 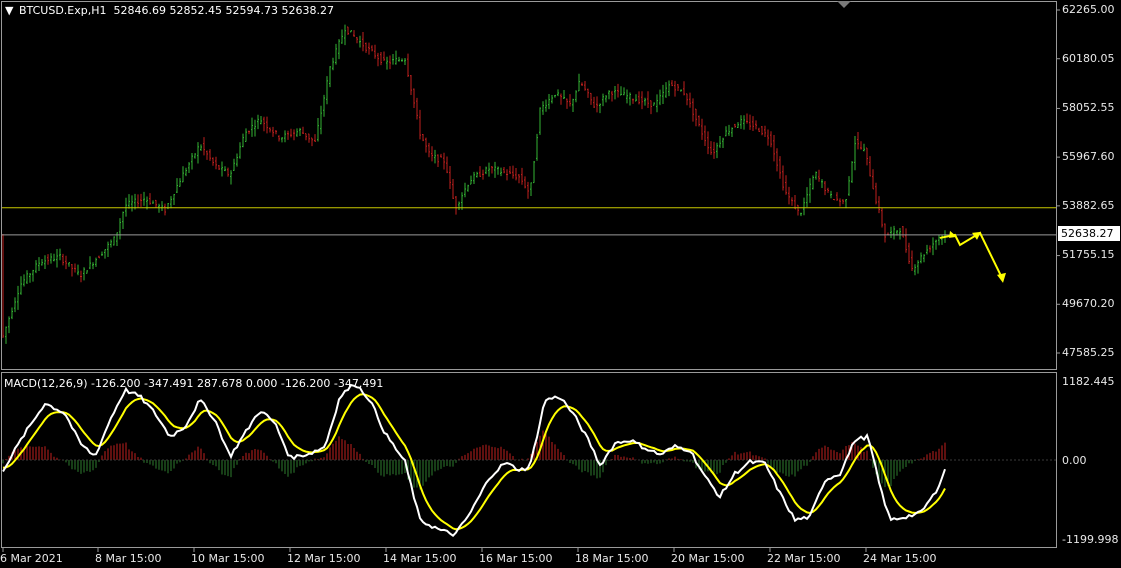 What do you see at coordinates (900, 558) in the screenshot?
I see `time-tick: 24 Mar 15:00` at bounding box center [900, 558].